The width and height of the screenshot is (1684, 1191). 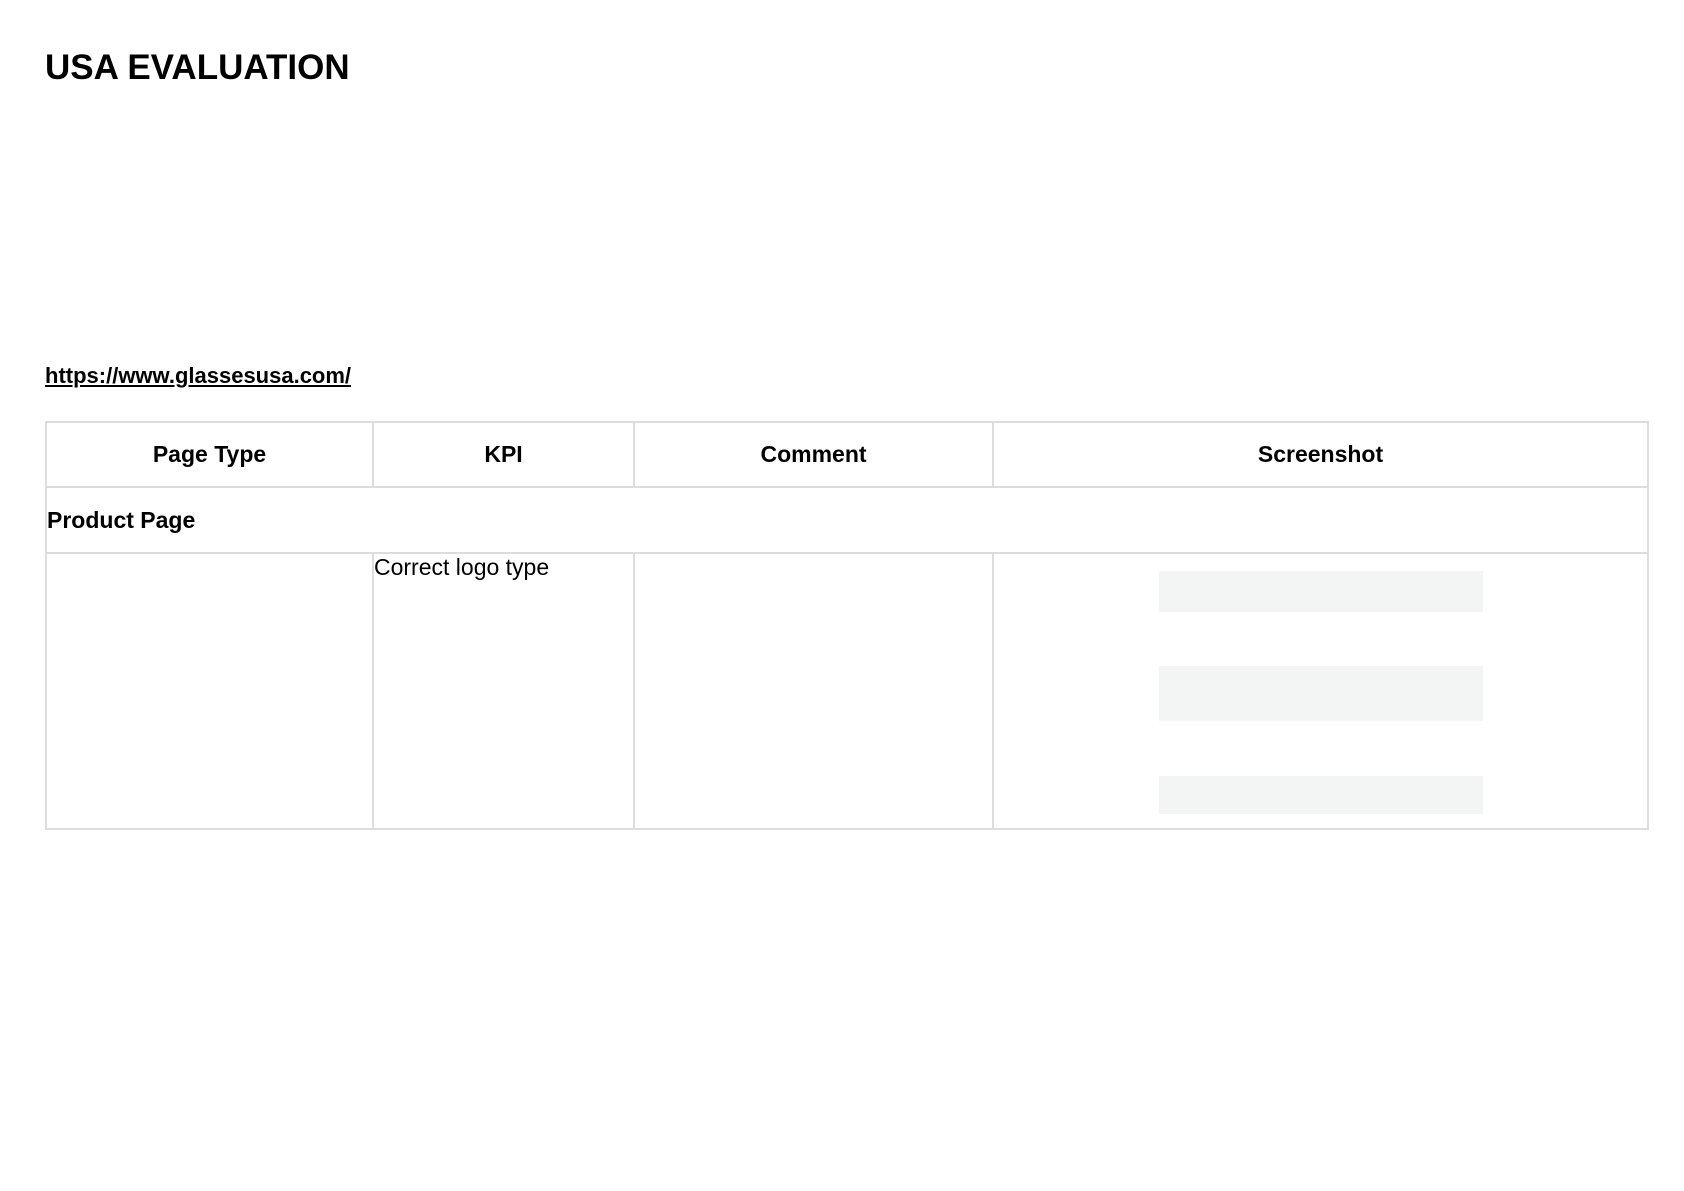 I want to click on header-page-type: Page Type, so click(x=209, y=454).